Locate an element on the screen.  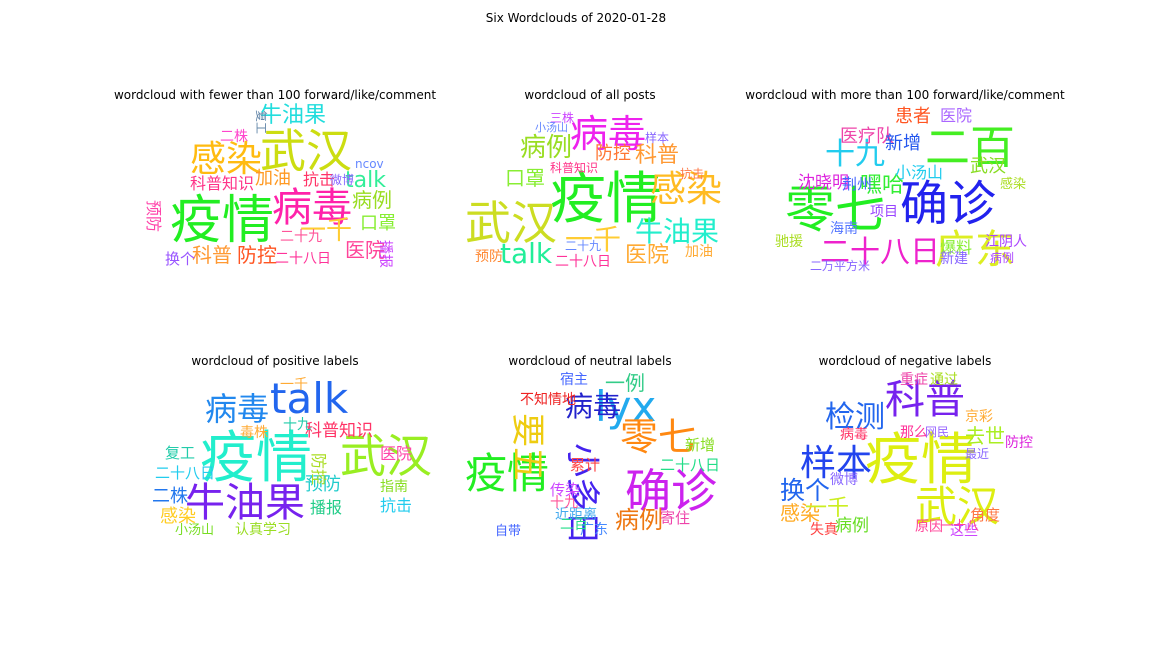
cloud-word: 一例 is located at coordinates (625, 383).